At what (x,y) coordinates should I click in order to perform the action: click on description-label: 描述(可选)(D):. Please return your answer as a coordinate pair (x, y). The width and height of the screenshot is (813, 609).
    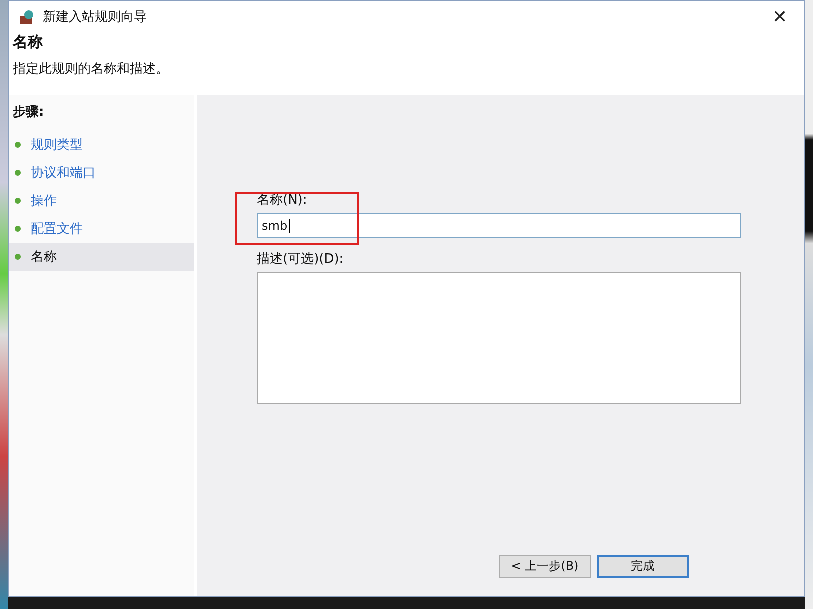
    Looking at the image, I should click on (300, 259).